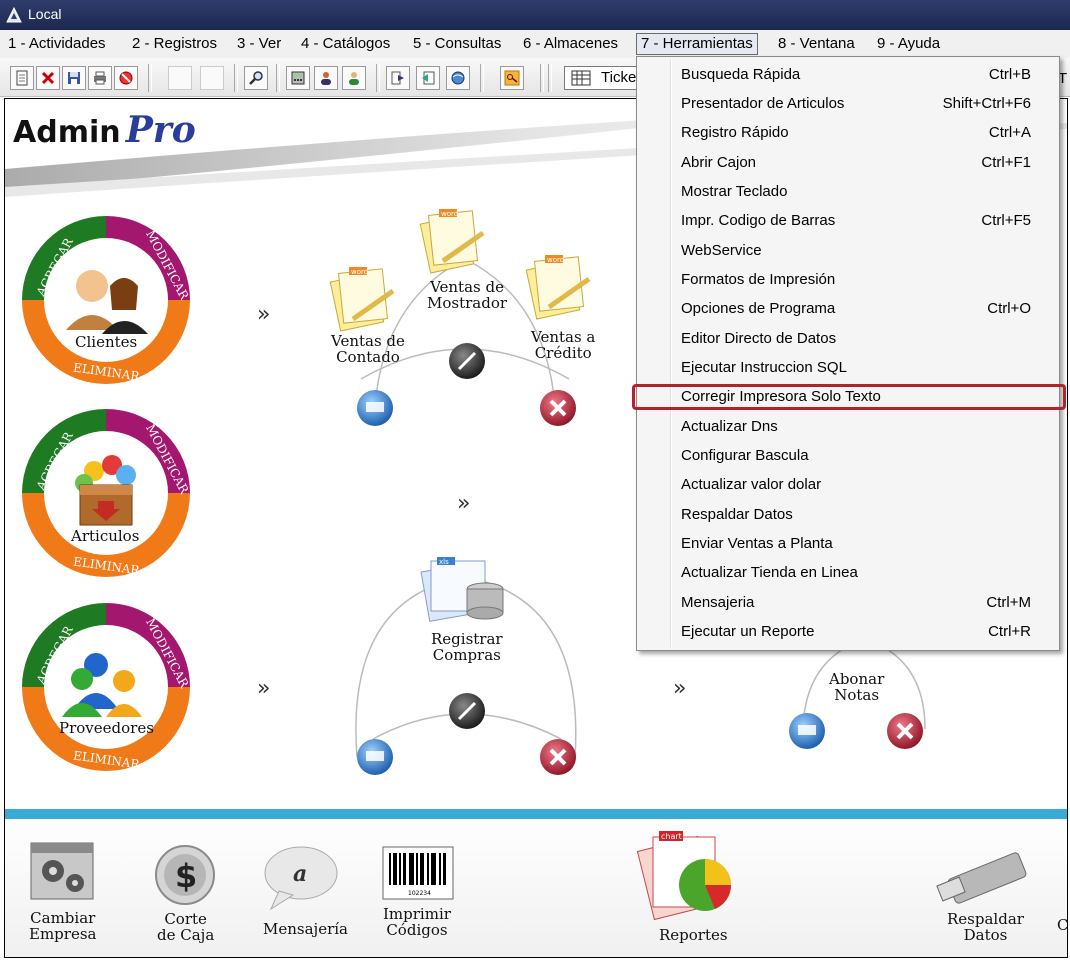  I want to click on app-icon, so click(14, 15).